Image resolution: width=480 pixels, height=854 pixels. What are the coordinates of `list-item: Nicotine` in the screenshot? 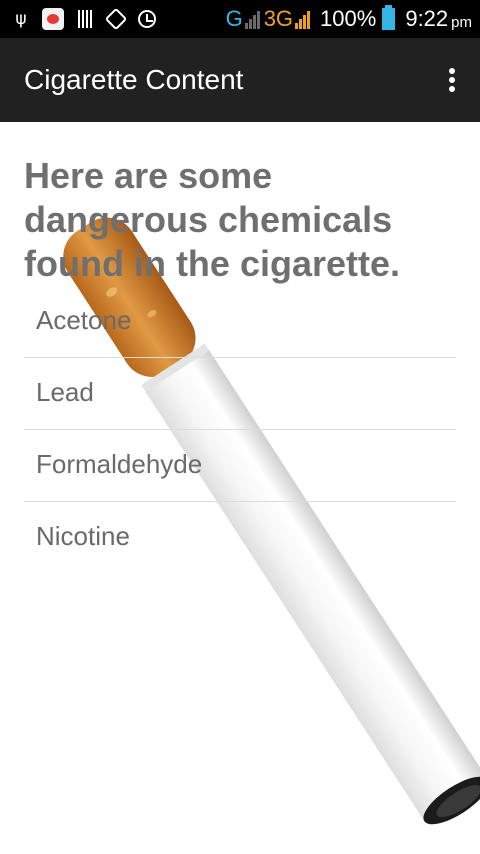 It's located at (240, 538).